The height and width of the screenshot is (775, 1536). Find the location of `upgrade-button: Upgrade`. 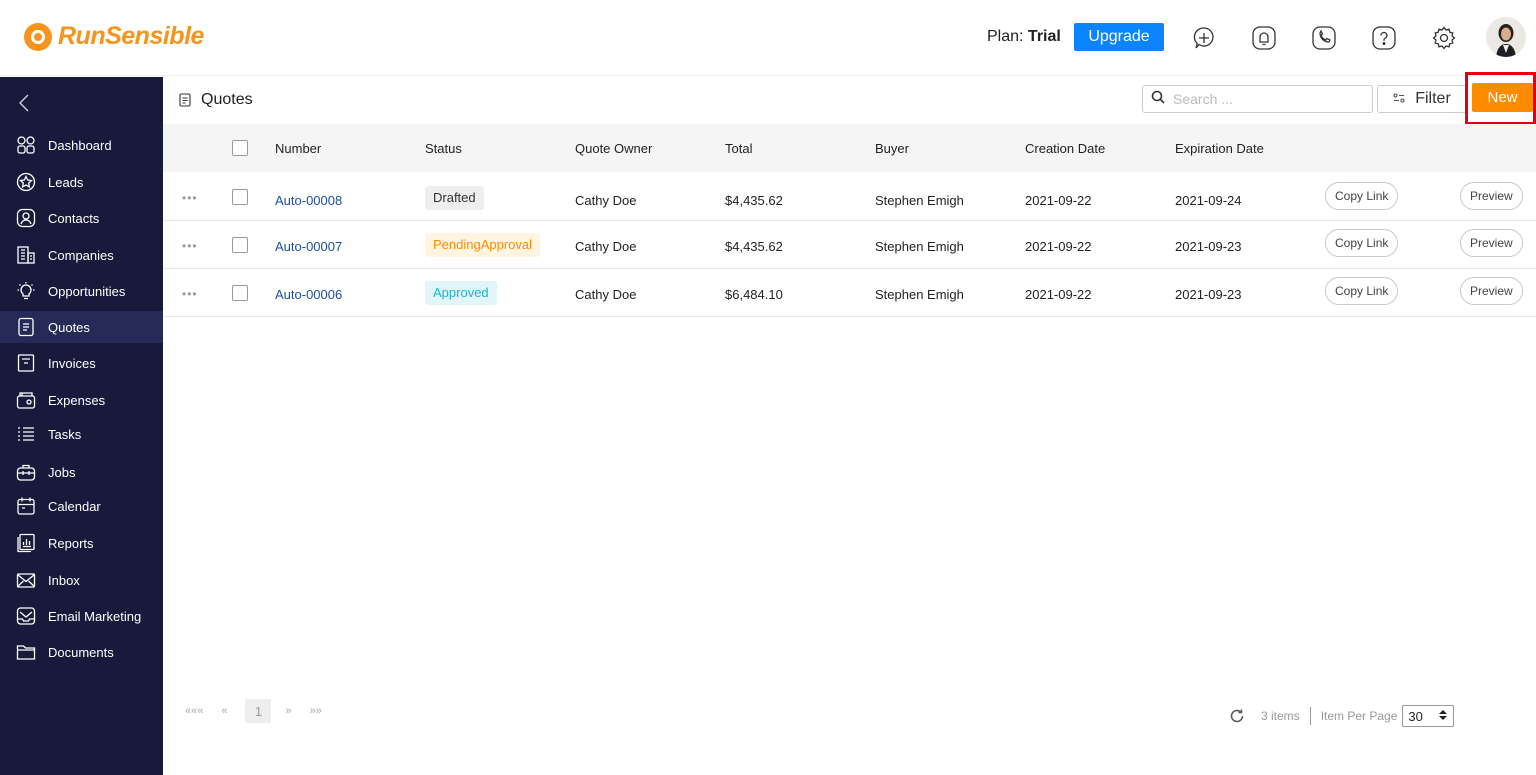

upgrade-button: Upgrade is located at coordinates (1119, 37).